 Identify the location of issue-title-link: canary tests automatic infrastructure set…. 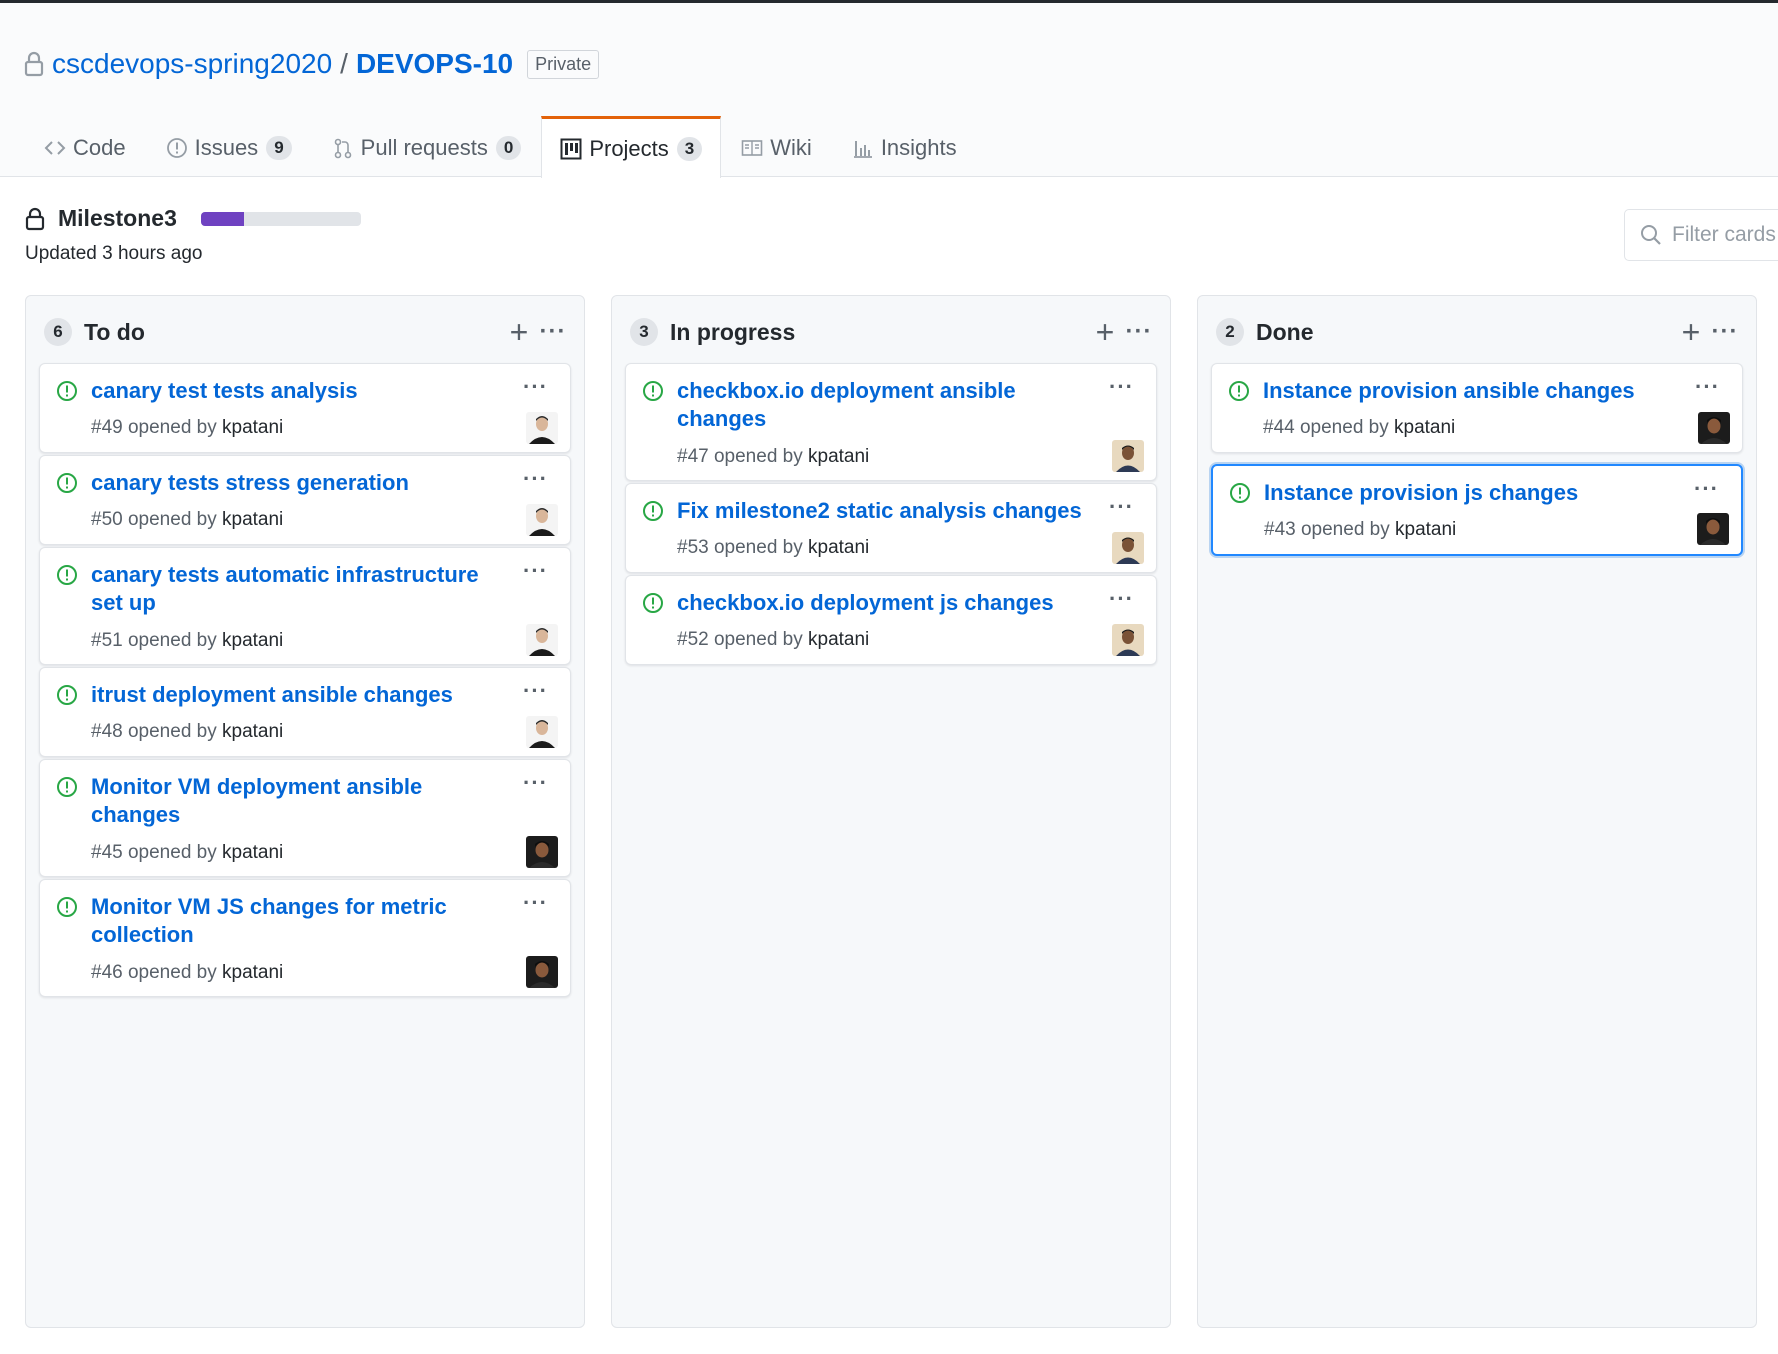
(291, 589).